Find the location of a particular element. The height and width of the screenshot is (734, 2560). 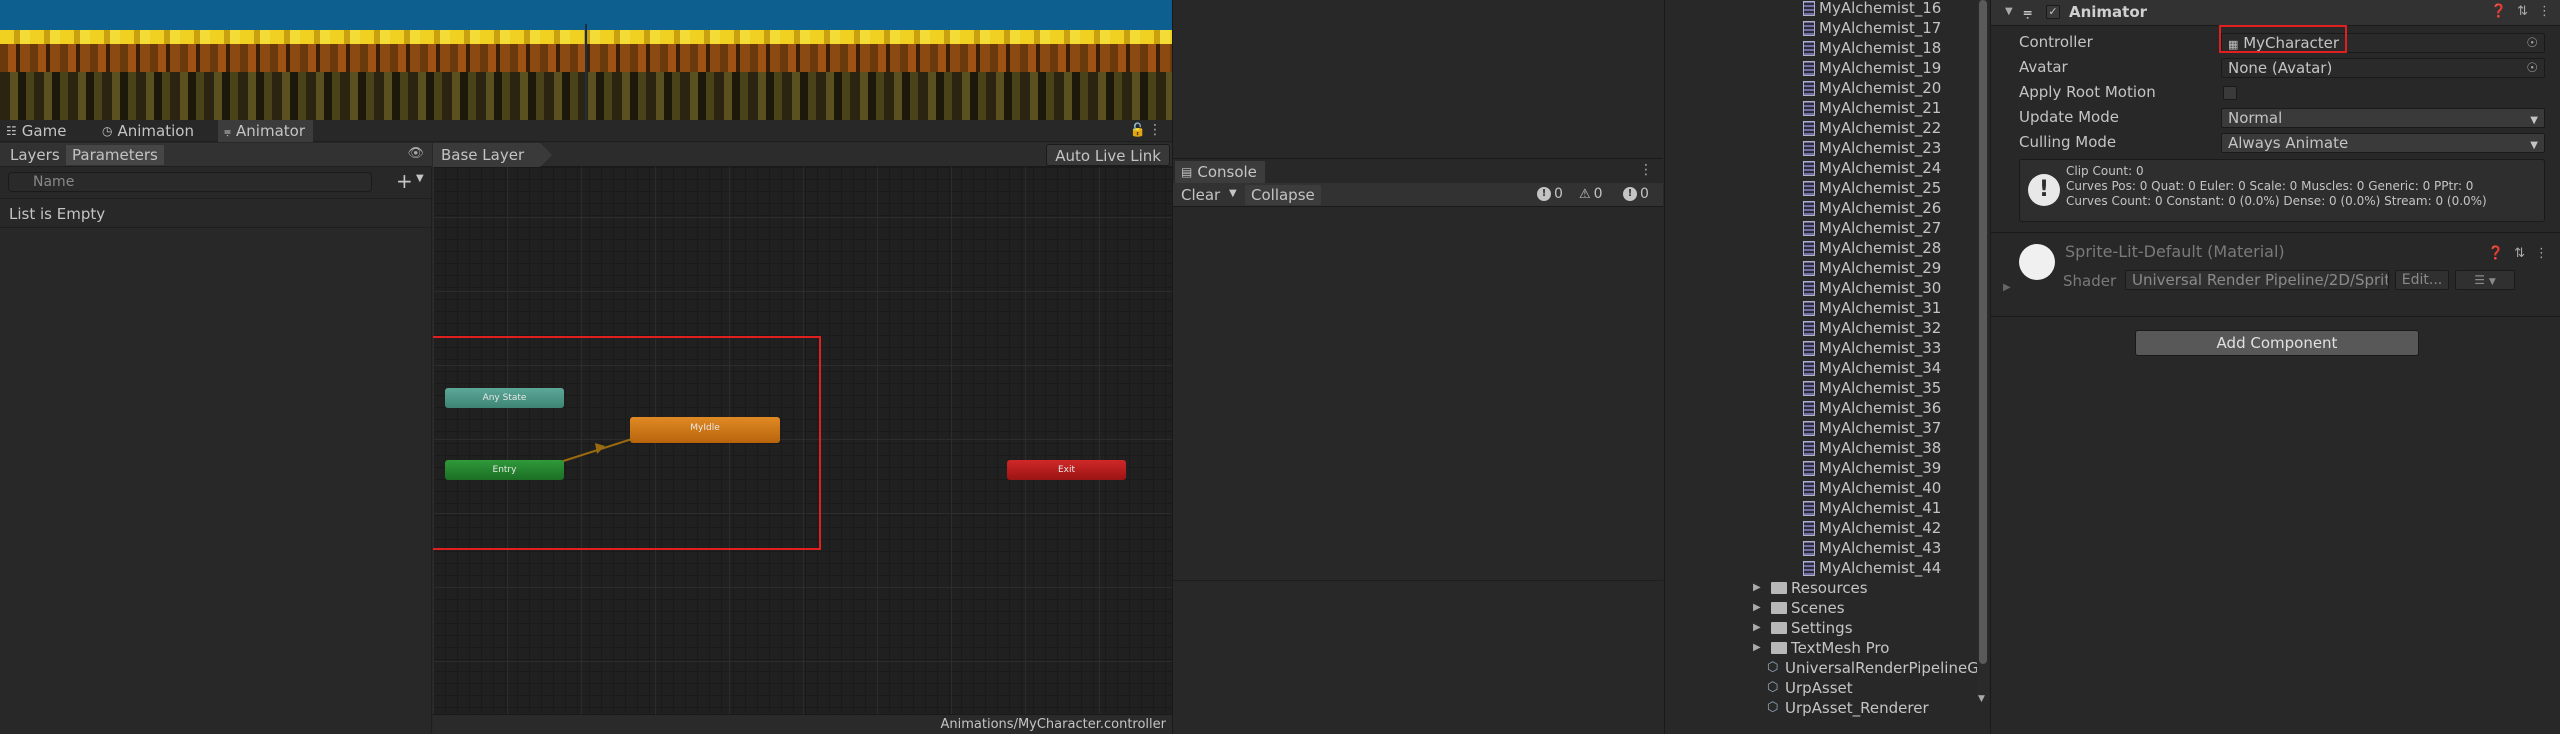

project-item-animation: MyAlchemist_33 is located at coordinates (1863, 348).